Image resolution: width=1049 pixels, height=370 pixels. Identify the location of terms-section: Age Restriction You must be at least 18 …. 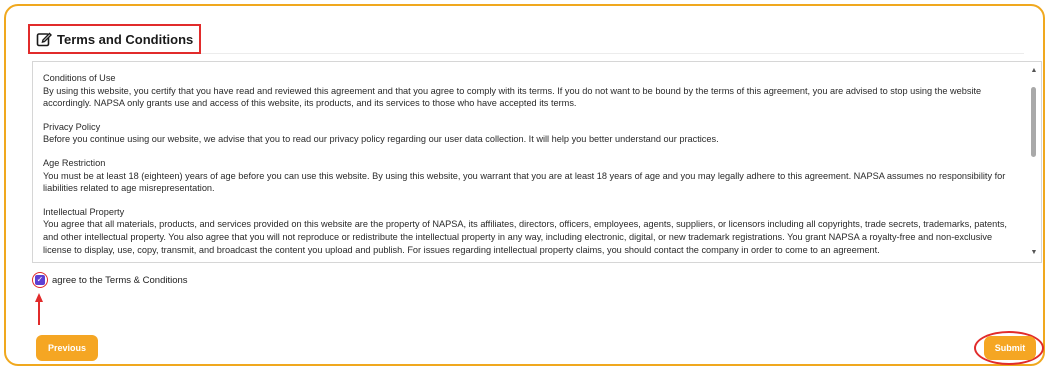
(533, 176).